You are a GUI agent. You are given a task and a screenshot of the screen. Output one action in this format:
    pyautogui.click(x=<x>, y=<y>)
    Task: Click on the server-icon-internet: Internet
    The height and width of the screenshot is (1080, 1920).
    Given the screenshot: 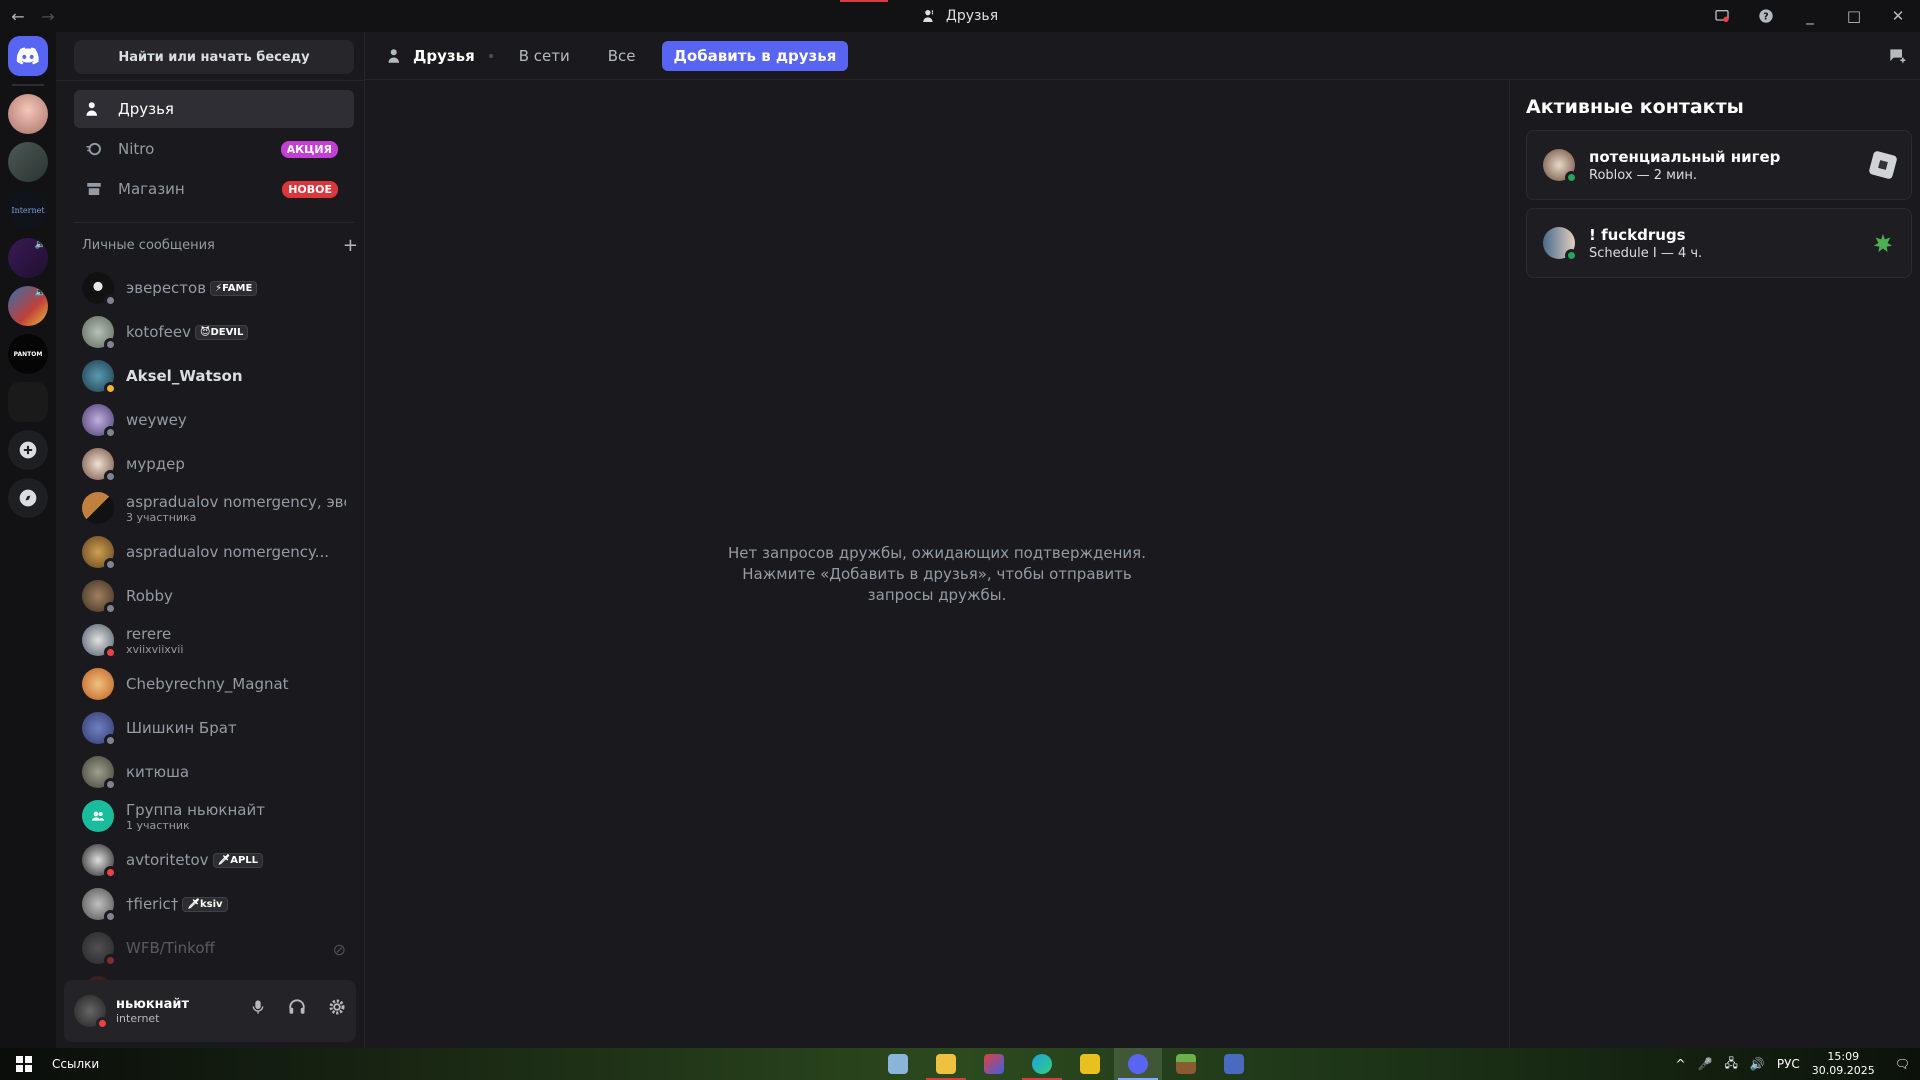 What is the action you would take?
    pyautogui.click(x=28, y=210)
    